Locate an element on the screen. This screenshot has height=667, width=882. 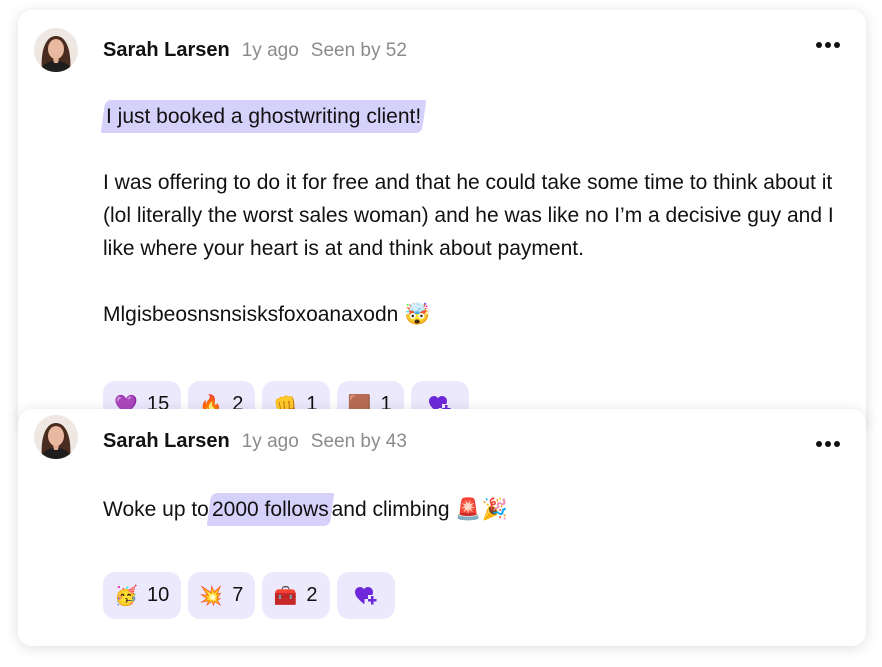
reaction-count: 7 is located at coordinates (238, 595).